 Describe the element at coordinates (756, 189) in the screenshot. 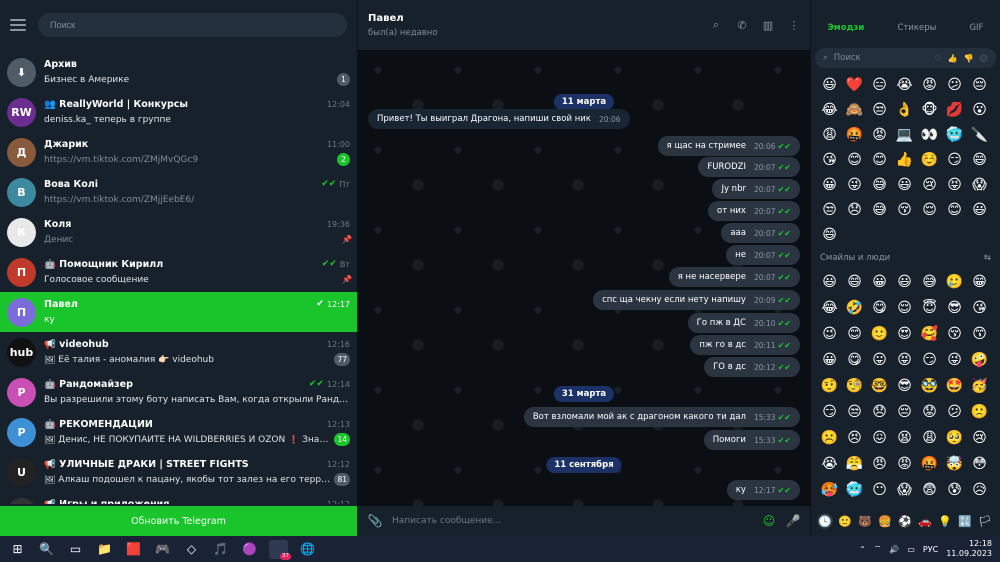

I see `outgoing-message: Jy nbr 20:07 ✔✔` at that location.